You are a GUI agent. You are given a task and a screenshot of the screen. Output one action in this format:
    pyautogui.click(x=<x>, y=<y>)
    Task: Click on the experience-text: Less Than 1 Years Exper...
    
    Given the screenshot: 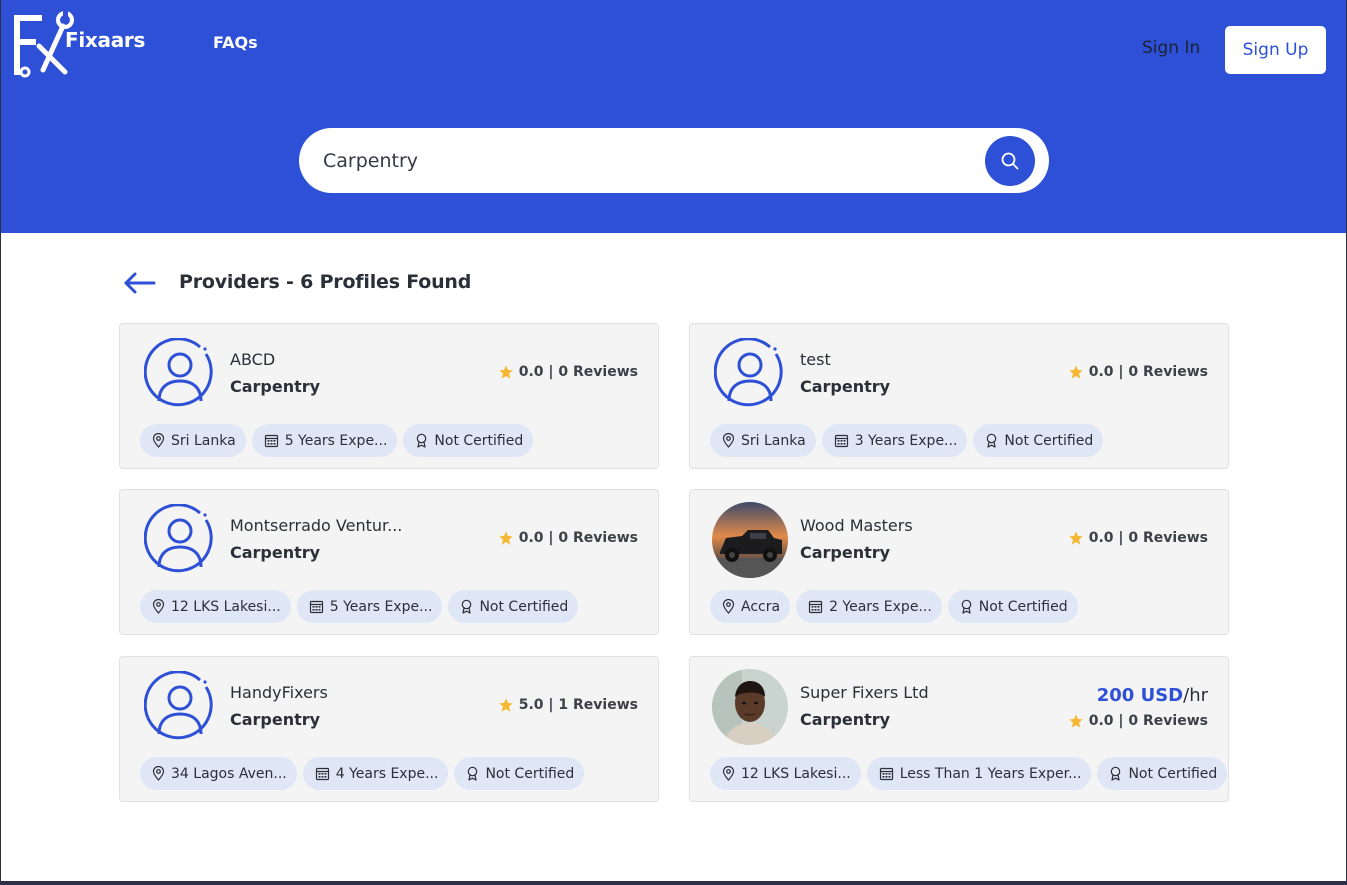 What is the action you would take?
    pyautogui.click(x=990, y=773)
    